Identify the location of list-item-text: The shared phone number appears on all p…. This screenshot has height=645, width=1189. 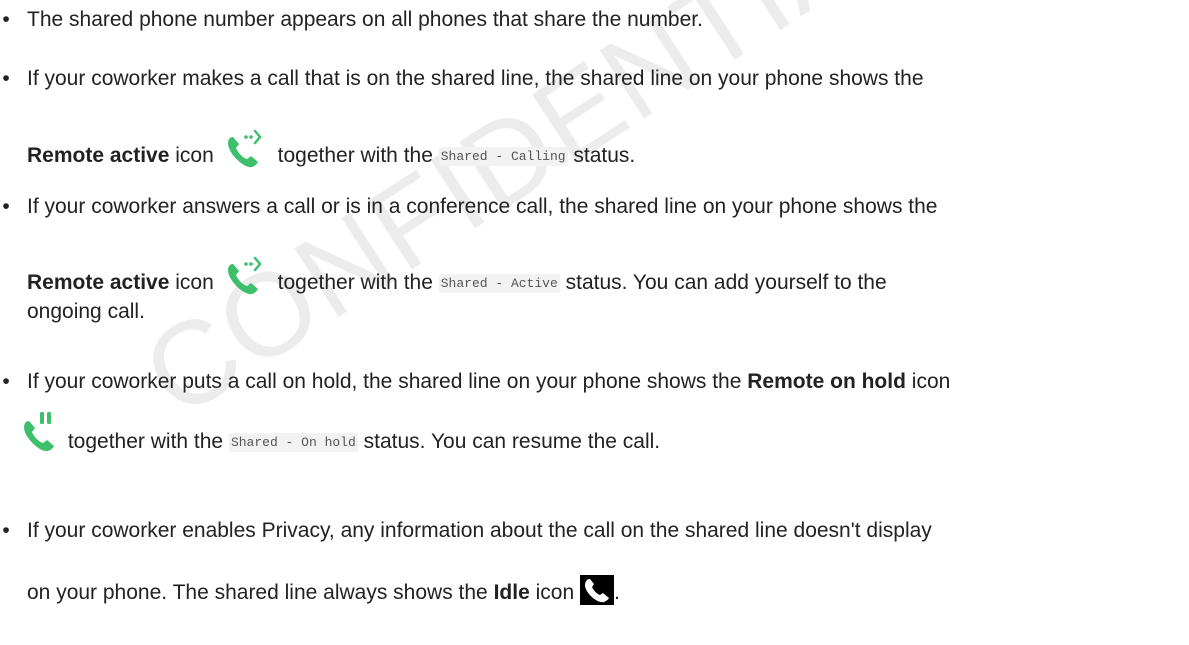
(365, 19).